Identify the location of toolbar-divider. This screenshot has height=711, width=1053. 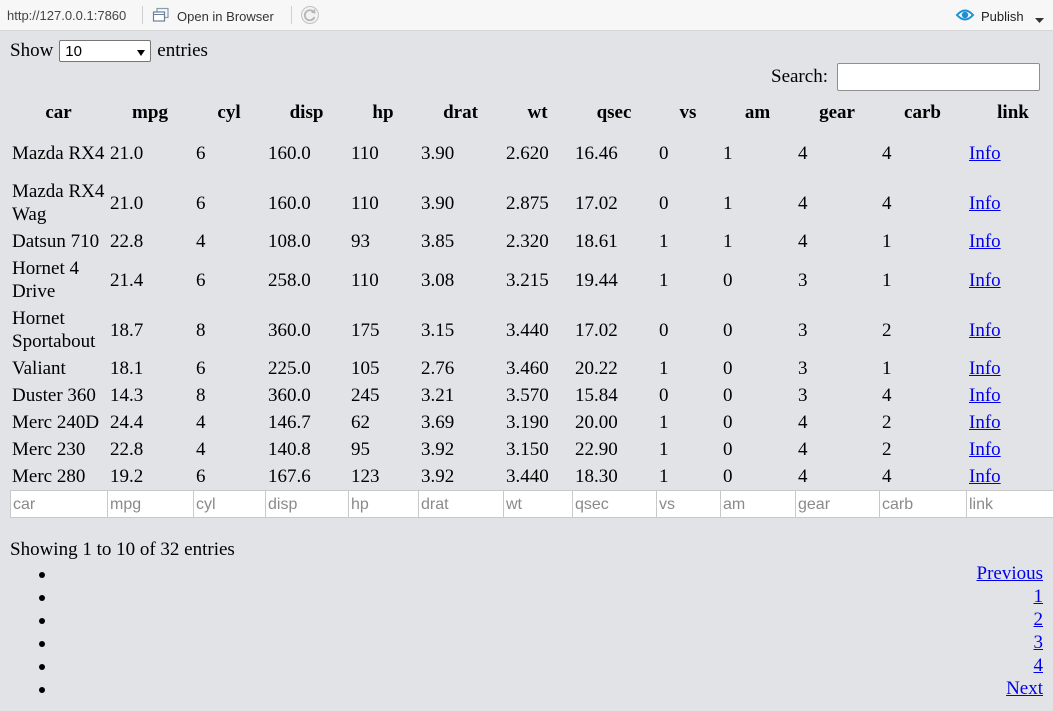
(291, 15).